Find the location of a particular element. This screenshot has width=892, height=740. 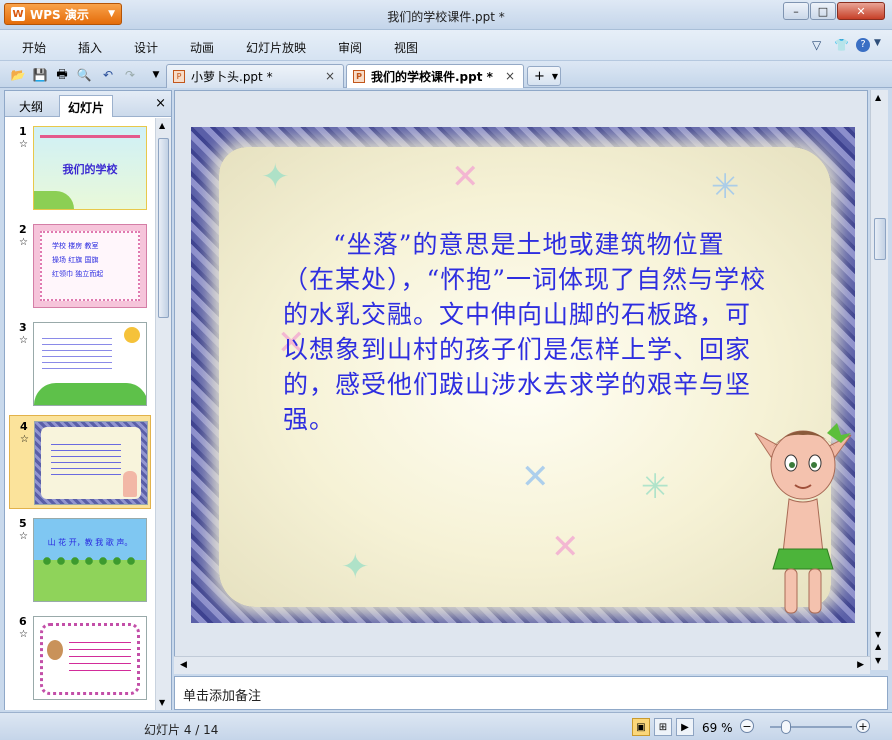

customize-toolbar-icon: ▼ is located at coordinates (156, 75).